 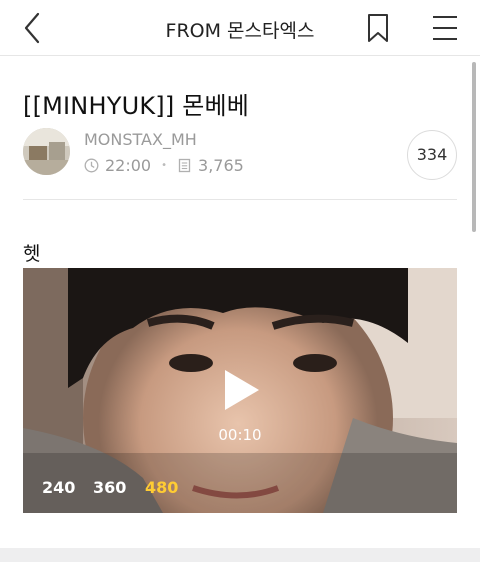 What do you see at coordinates (432, 155) in the screenshot?
I see `comment-count-button: 334` at bounding box center [432, 155].